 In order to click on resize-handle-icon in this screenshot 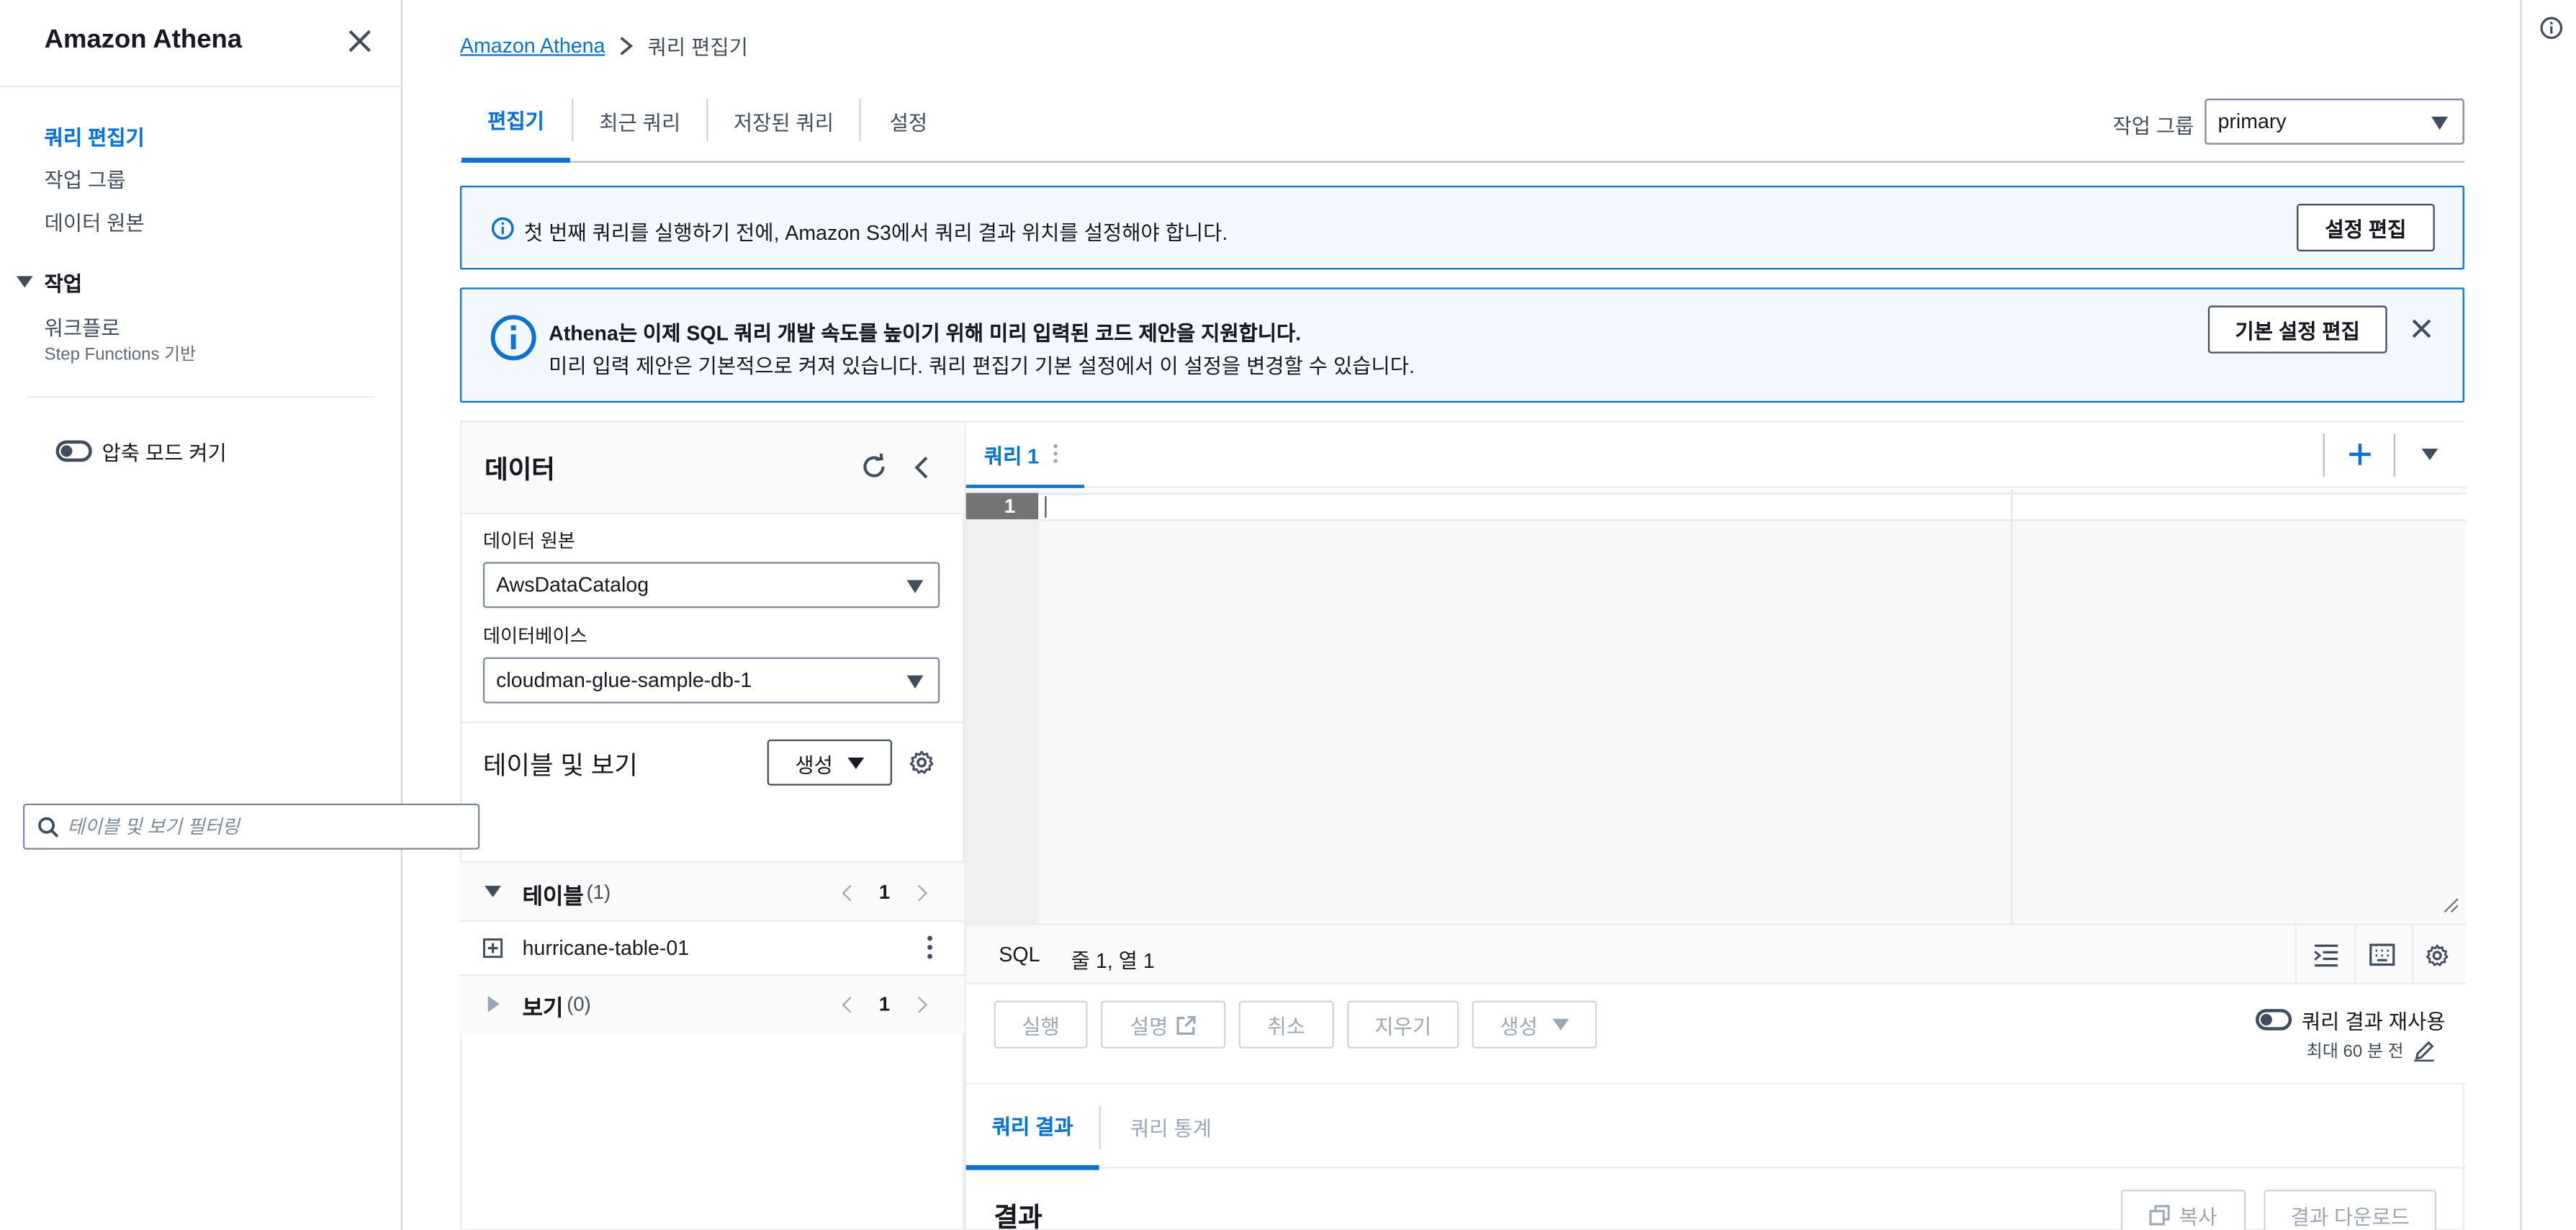, I will do `click(2451, 906)`.